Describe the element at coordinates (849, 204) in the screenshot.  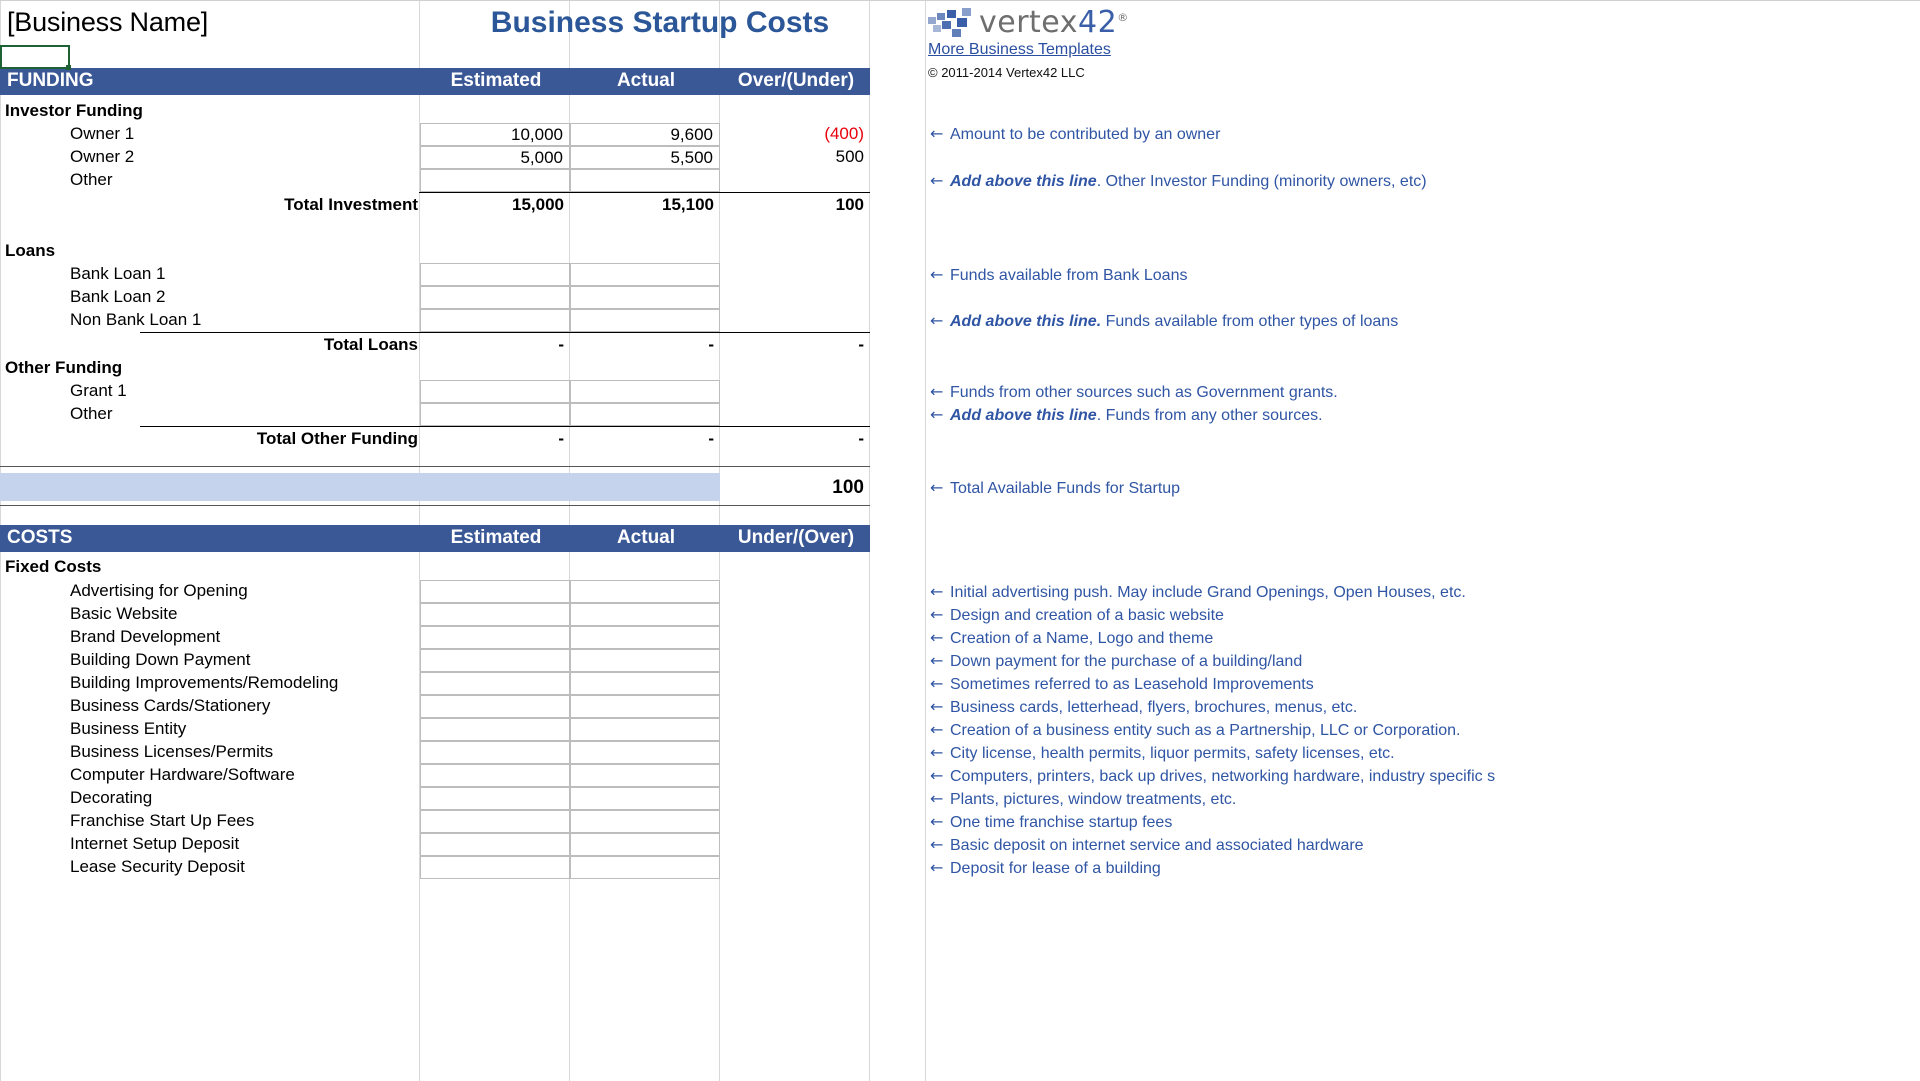
I see `total-investment-variance: 100` at that location.